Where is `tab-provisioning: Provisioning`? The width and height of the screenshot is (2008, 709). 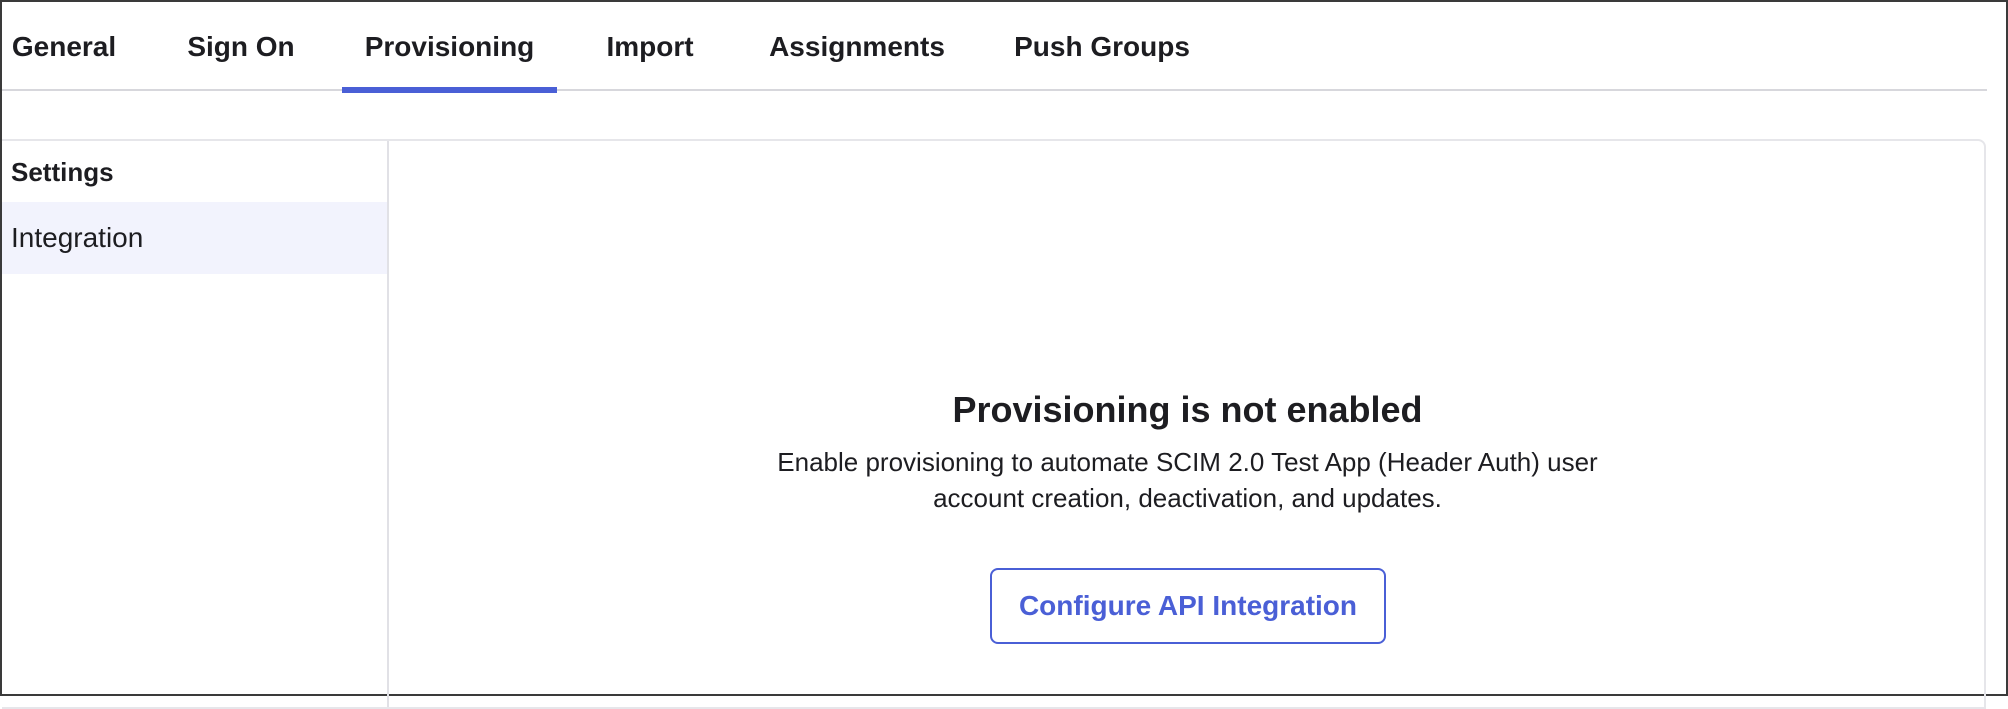
tab-provisioning: Provisioning is located at coordinates (449, 47).